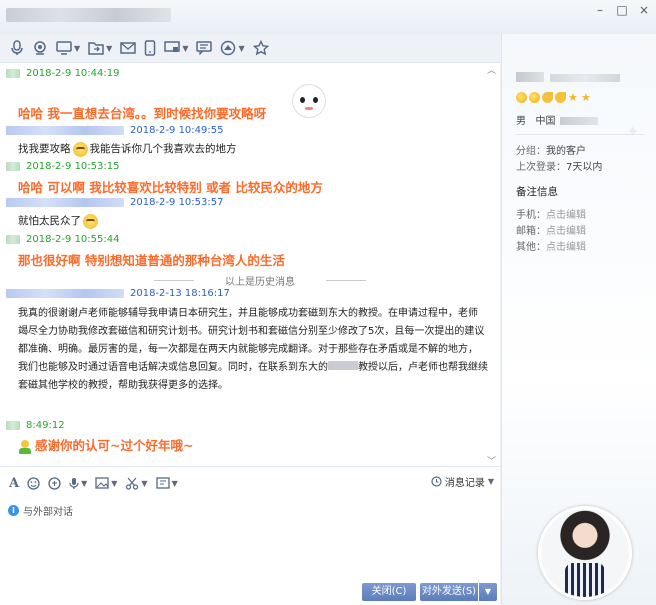 The height and width of the screenshot is (605, 656). I want to click on send-options-chevron-icon: ▼, so click(488, 592).